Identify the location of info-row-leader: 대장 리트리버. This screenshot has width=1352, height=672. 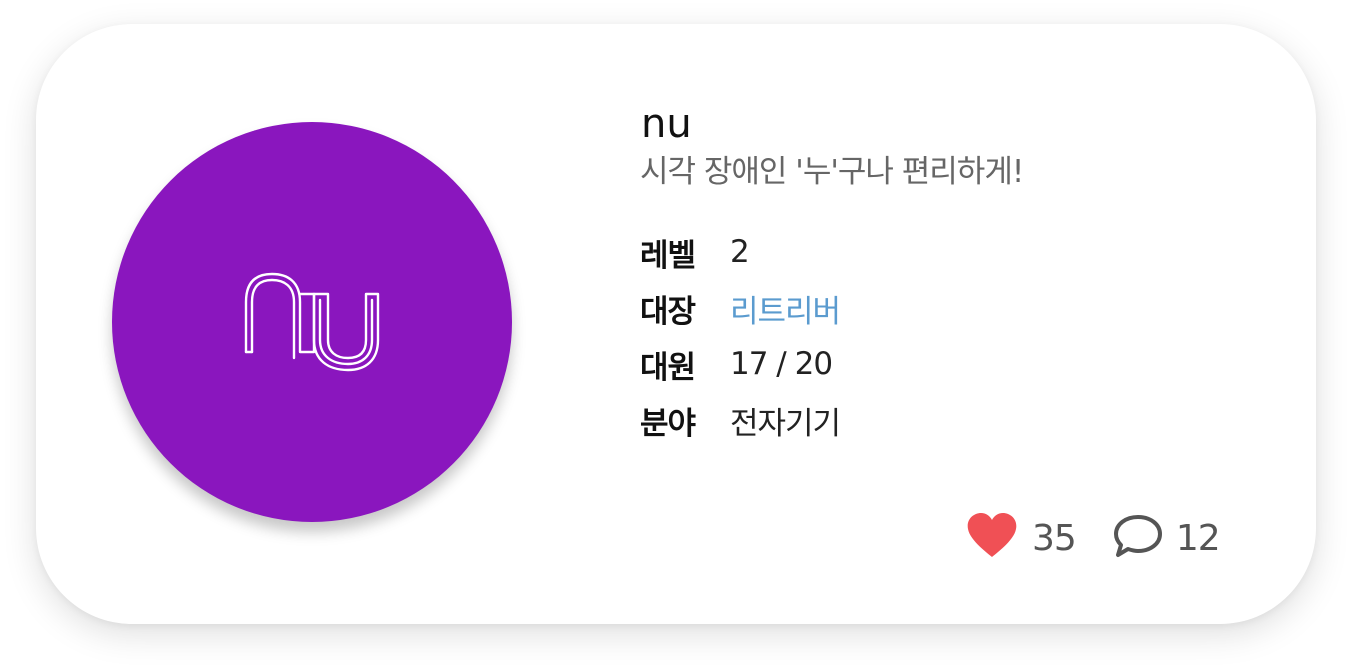
(740, 308).